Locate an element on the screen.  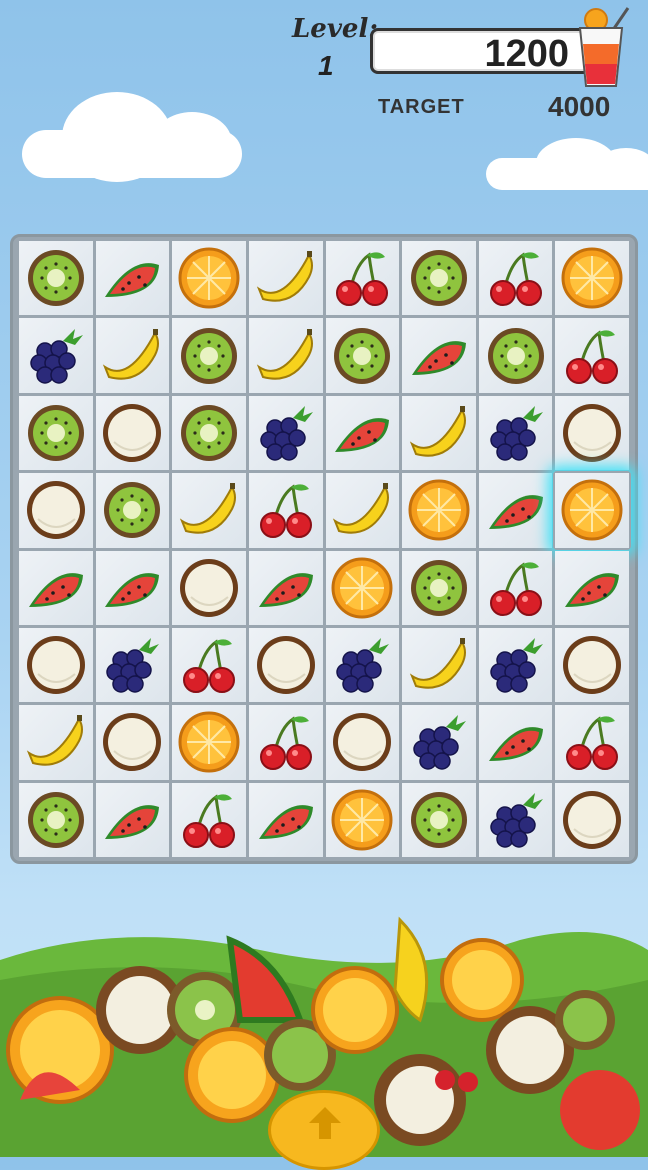
cloud is located at coordinates (132, 137).